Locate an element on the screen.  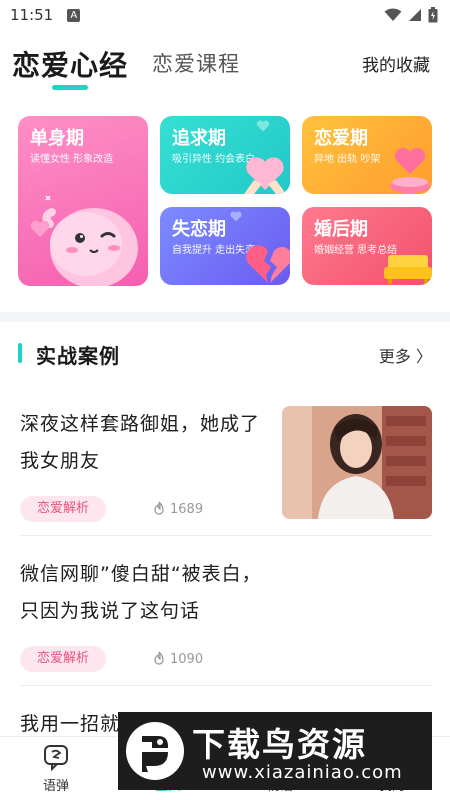
status-icons is located at coordinates (411, 15).